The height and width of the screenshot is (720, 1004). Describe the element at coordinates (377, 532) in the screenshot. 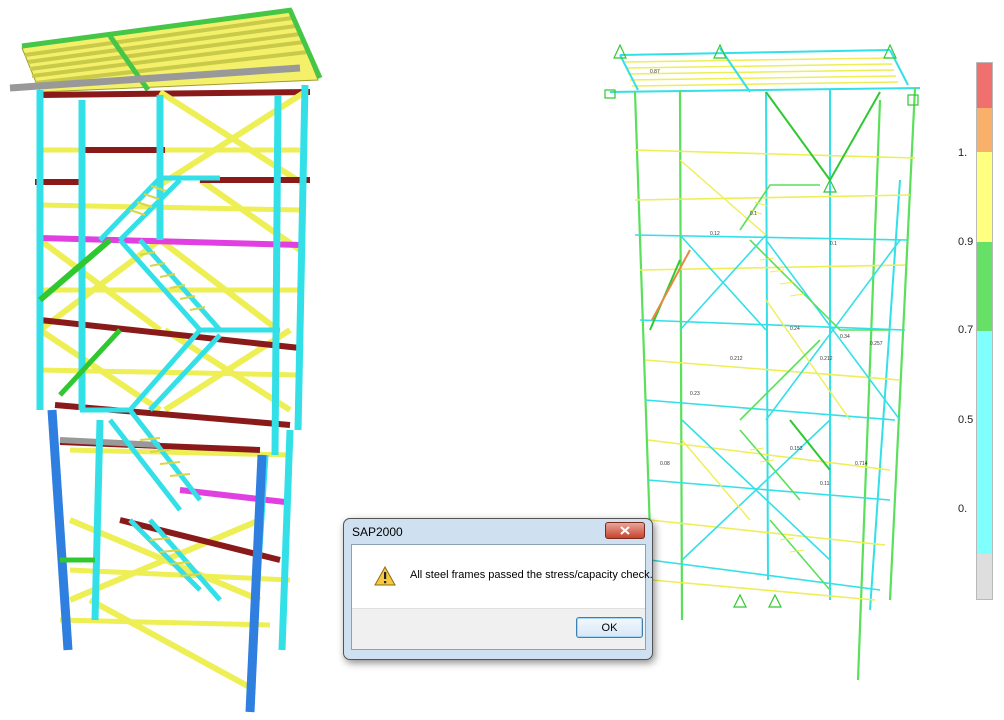

I see `dialog-title: SAP2000` at that location.